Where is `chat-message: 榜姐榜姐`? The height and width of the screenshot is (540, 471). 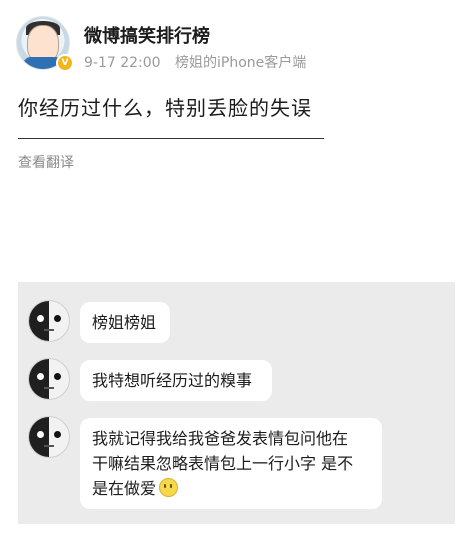 chat-message: 榜姐榜姐 is located at coordinates (238, 330).